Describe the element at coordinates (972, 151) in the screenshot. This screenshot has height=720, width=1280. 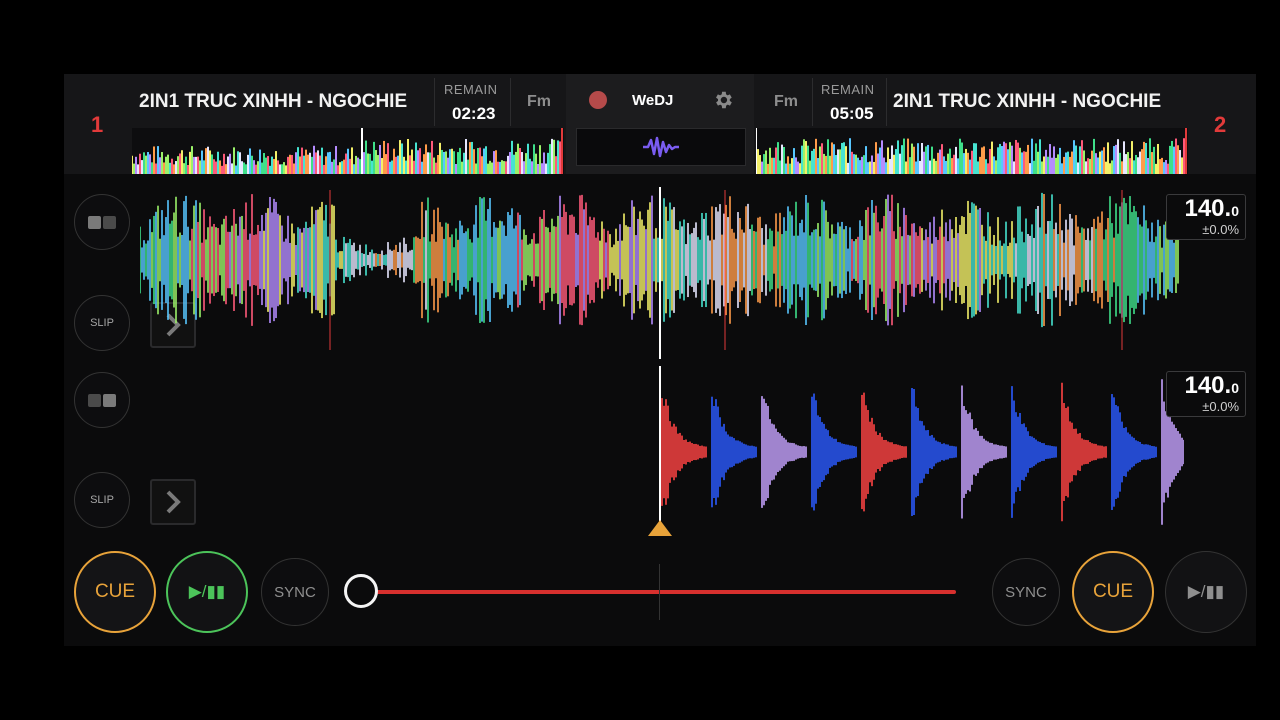
I see `deck2-overview-waveform` at that location.